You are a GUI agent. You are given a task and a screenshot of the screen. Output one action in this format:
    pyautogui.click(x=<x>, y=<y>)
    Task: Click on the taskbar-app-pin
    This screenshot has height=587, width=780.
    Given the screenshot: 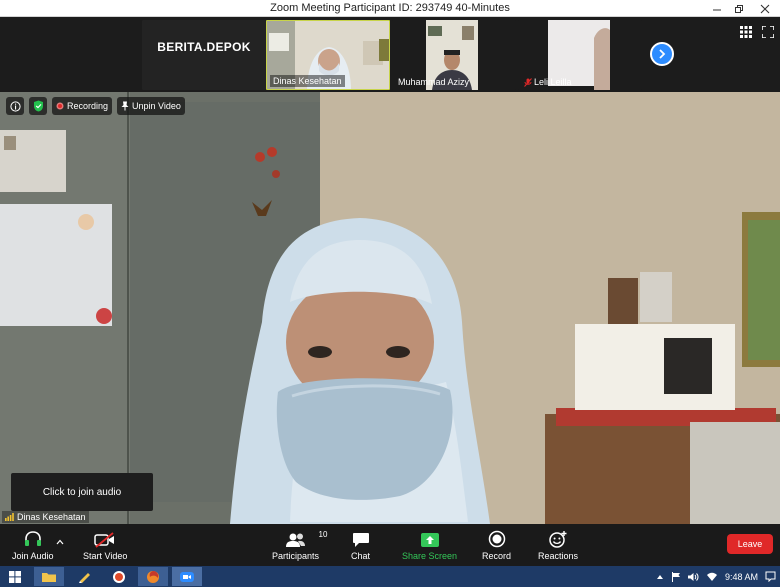 What is the action you would take?
    pyautogui.click(x=85, y=576)
    